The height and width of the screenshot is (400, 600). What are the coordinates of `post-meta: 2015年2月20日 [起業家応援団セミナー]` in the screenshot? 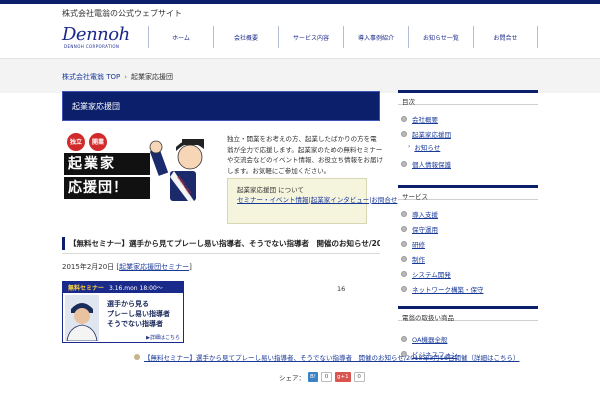 It's located at (127, 267).